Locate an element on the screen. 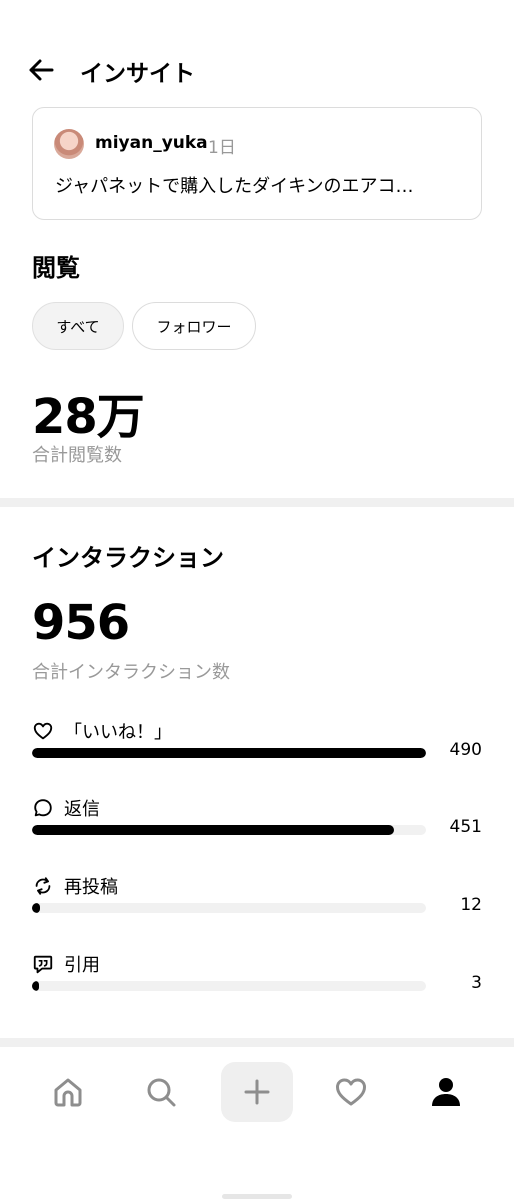  total-interactions: 956 is located at coordinates (81, 623).